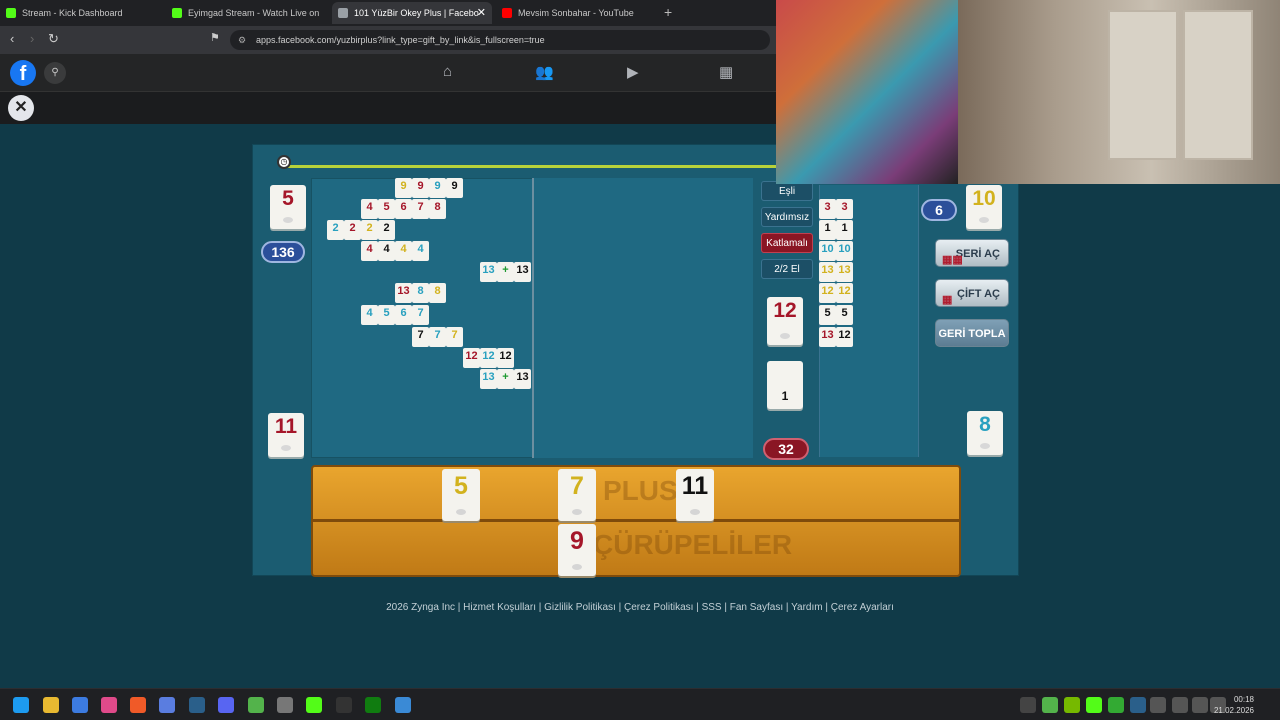  What do you see at coordinates (668, 12) in the screenshot?
I see `new-tab-icon: +` at bounding box center [668, 12].